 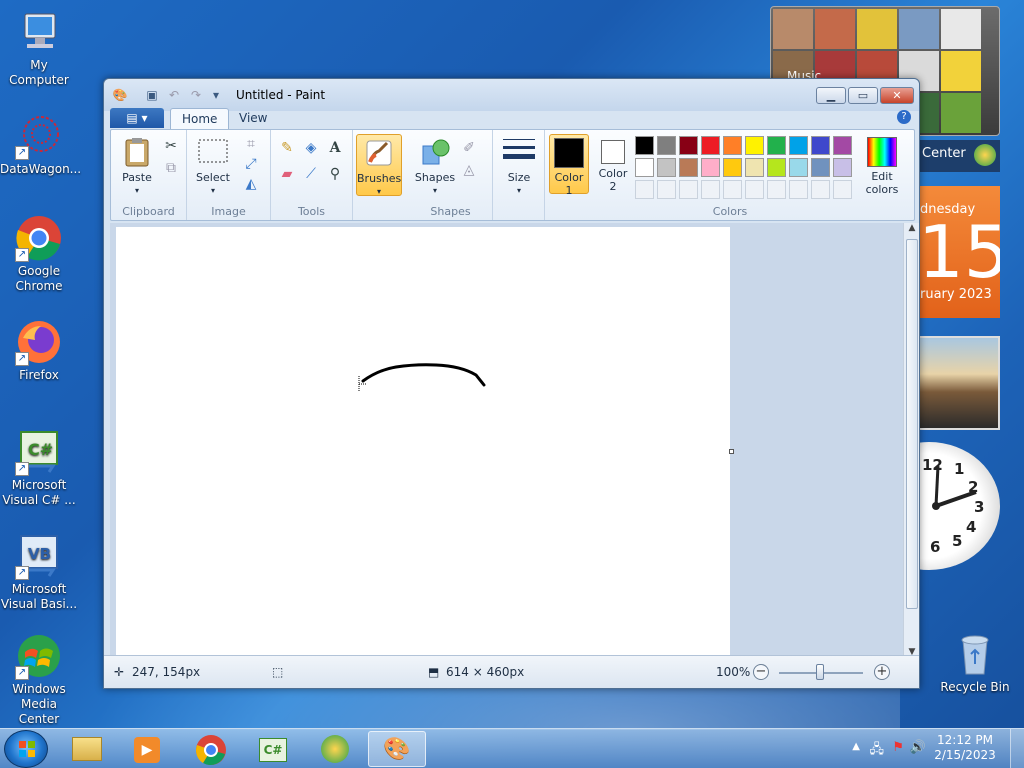 I want to click on canvas-resize-handle, so click(x=731, y=451).